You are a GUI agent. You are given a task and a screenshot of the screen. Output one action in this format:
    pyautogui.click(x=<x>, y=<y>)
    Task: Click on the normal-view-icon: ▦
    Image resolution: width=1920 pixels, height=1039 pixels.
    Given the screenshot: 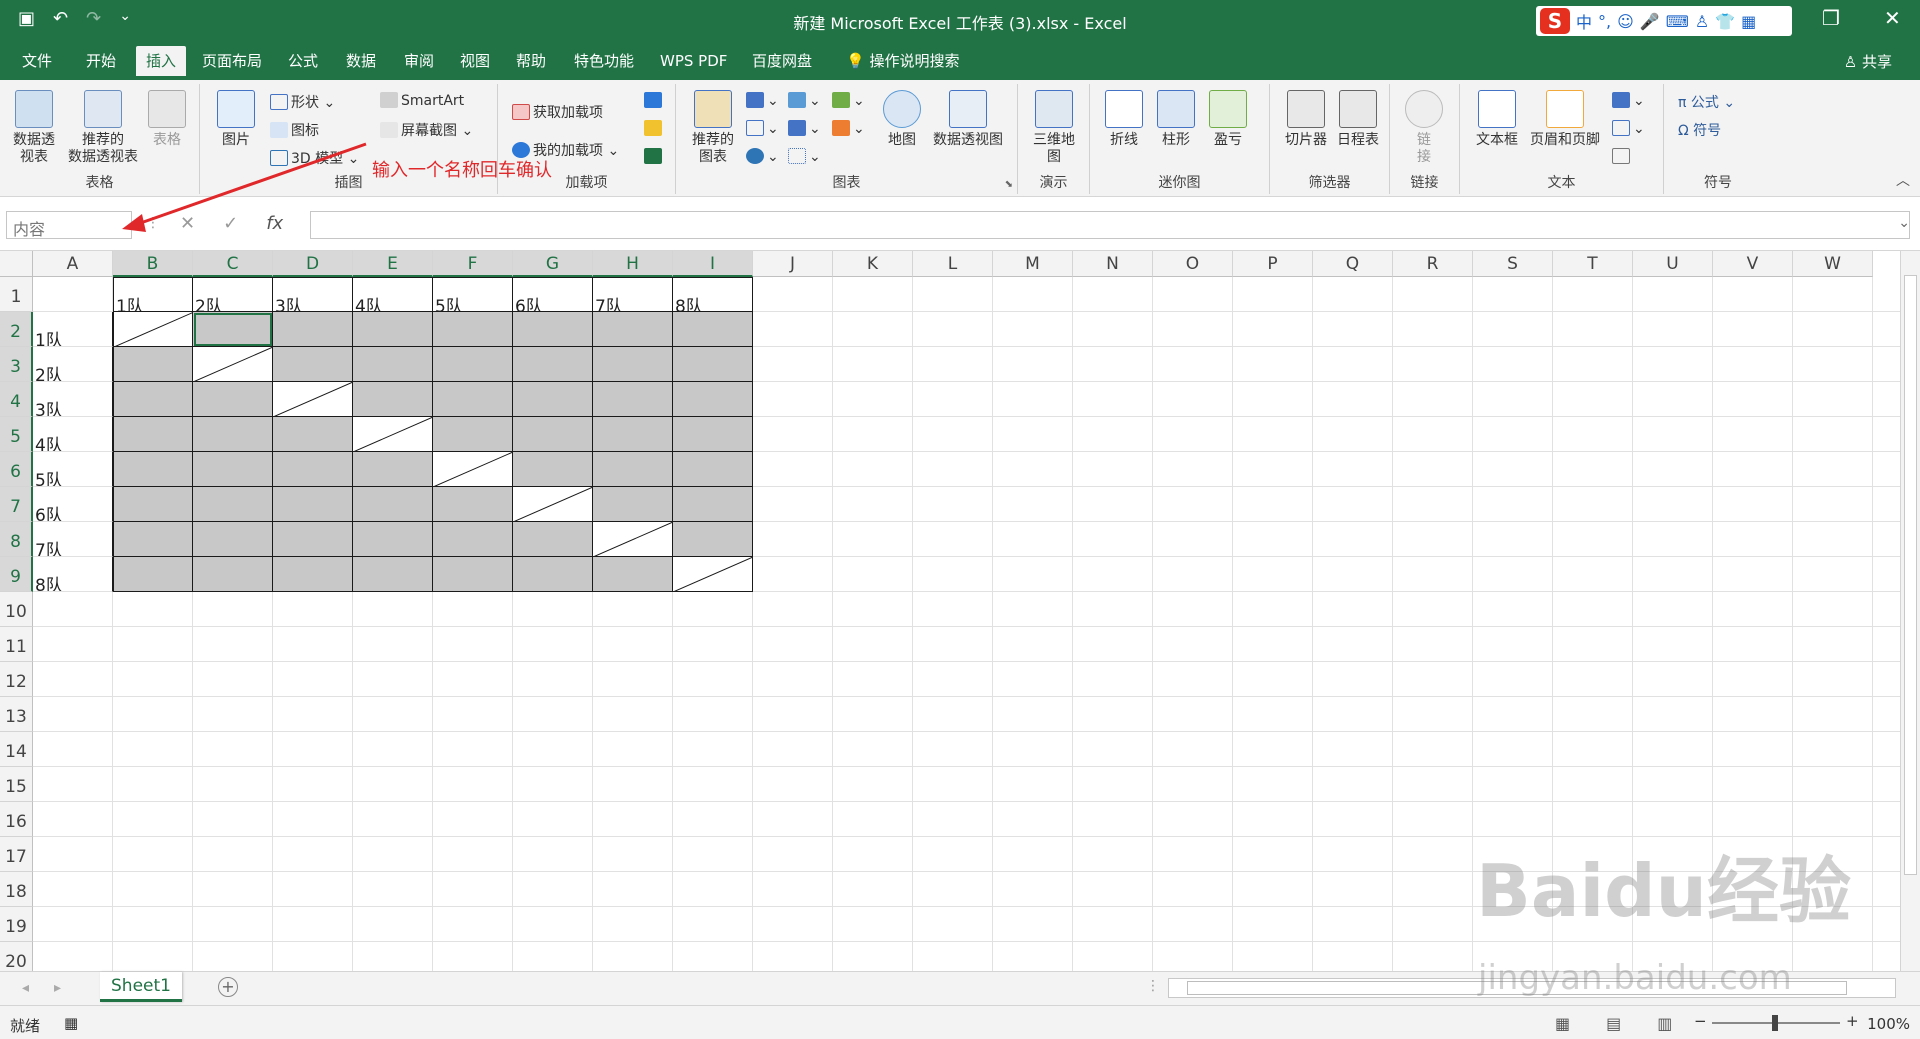 What is the action you would take?
    pyautogui.click(x=1562, y=1023)
    